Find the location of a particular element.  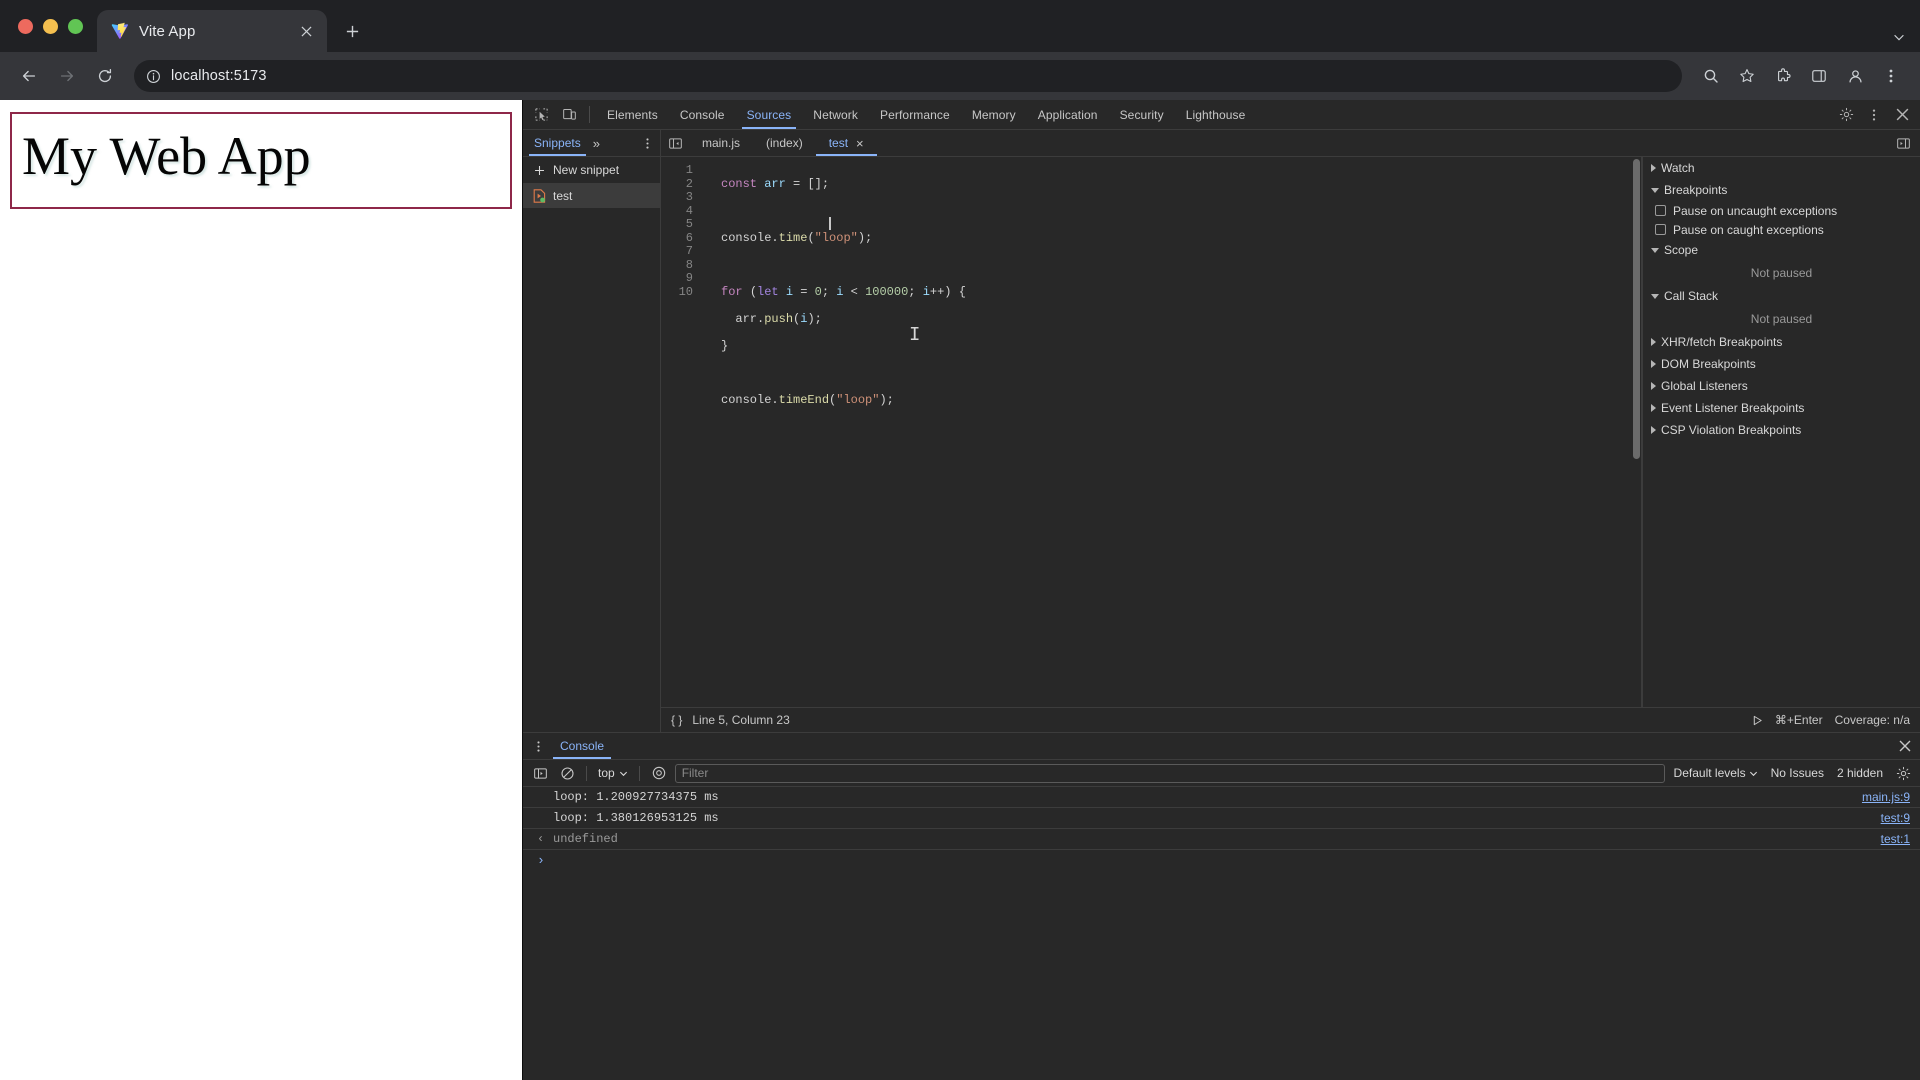

tab-search-button is located at coordinates (1899, 37).